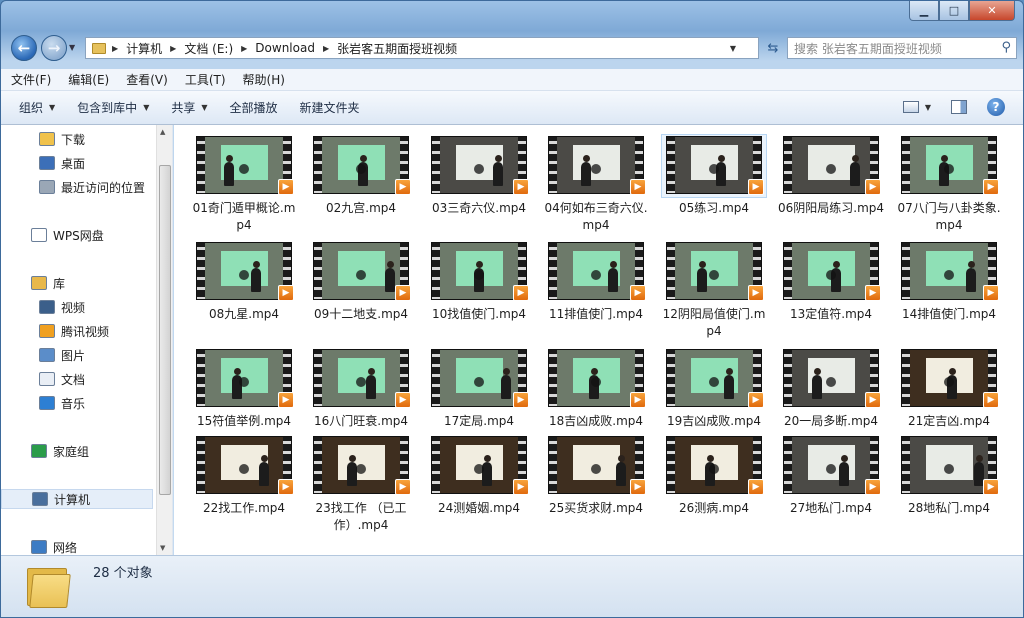 The image size is (1024, 618). I want to click on nav-item-label: 计算机, so click(72, 499).